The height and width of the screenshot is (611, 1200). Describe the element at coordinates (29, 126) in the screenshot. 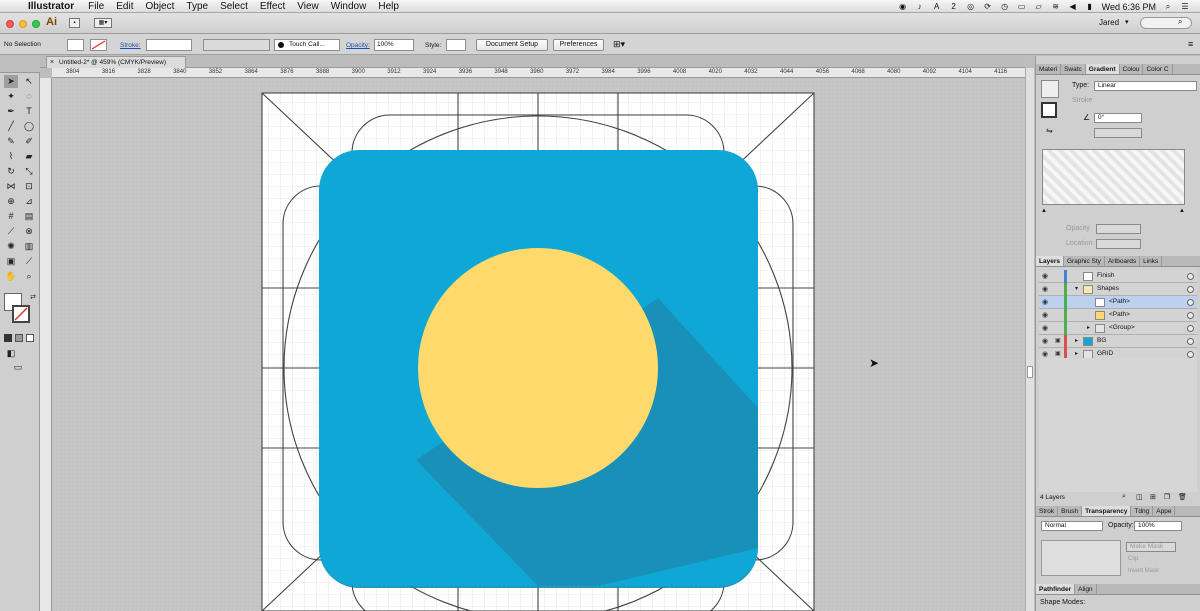

I see `ellipse-tool-icon: ◯` at that location.